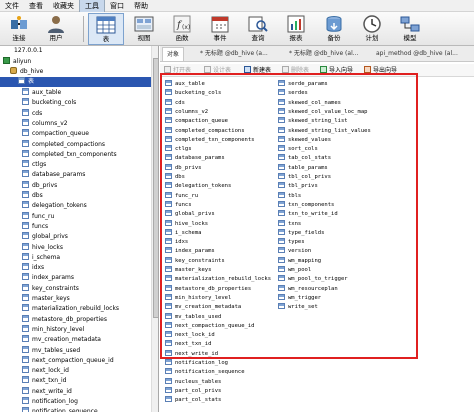 The width and height of the screenshot is (474, 412). What do you see at coordinates (337, 139) in the screenshot?
I see `object-table-item: skewed_values` at bounding box center [337, 139].